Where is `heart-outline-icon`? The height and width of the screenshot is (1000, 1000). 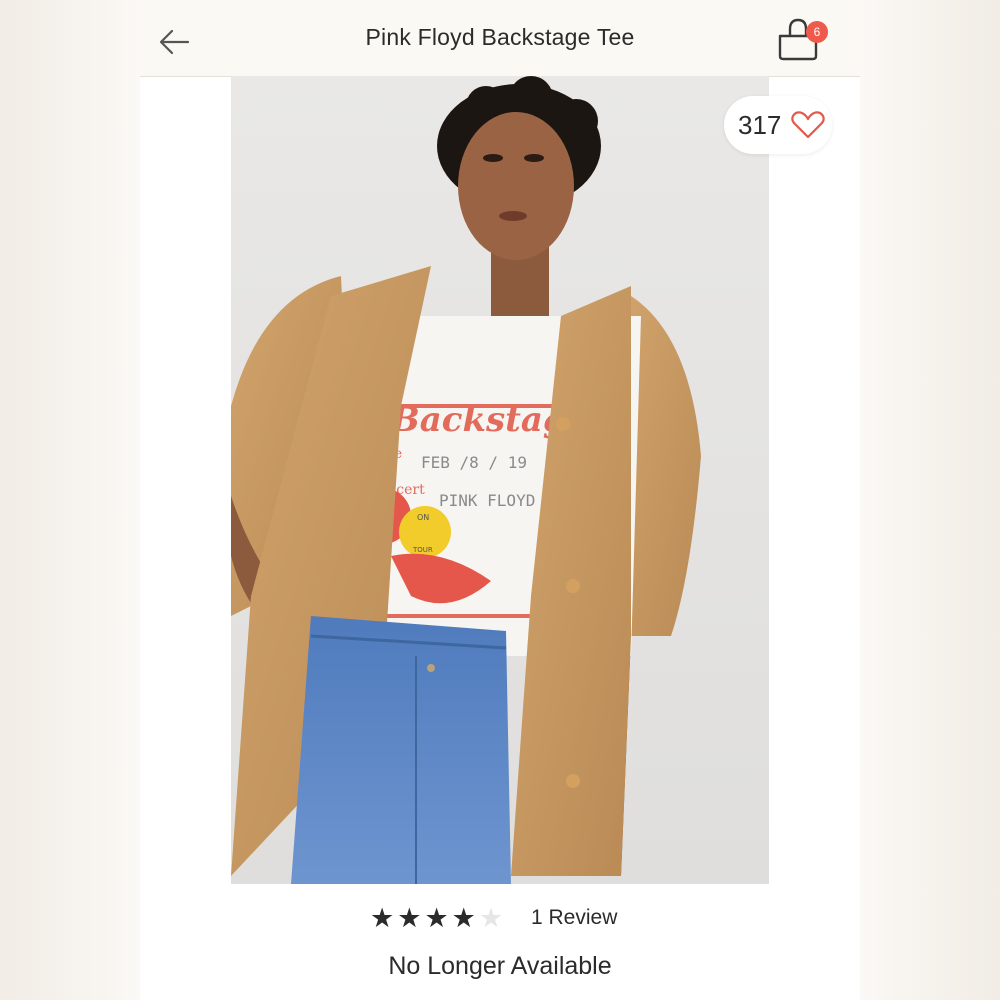 heart-outline-icon is located at coordinates (808, 125).